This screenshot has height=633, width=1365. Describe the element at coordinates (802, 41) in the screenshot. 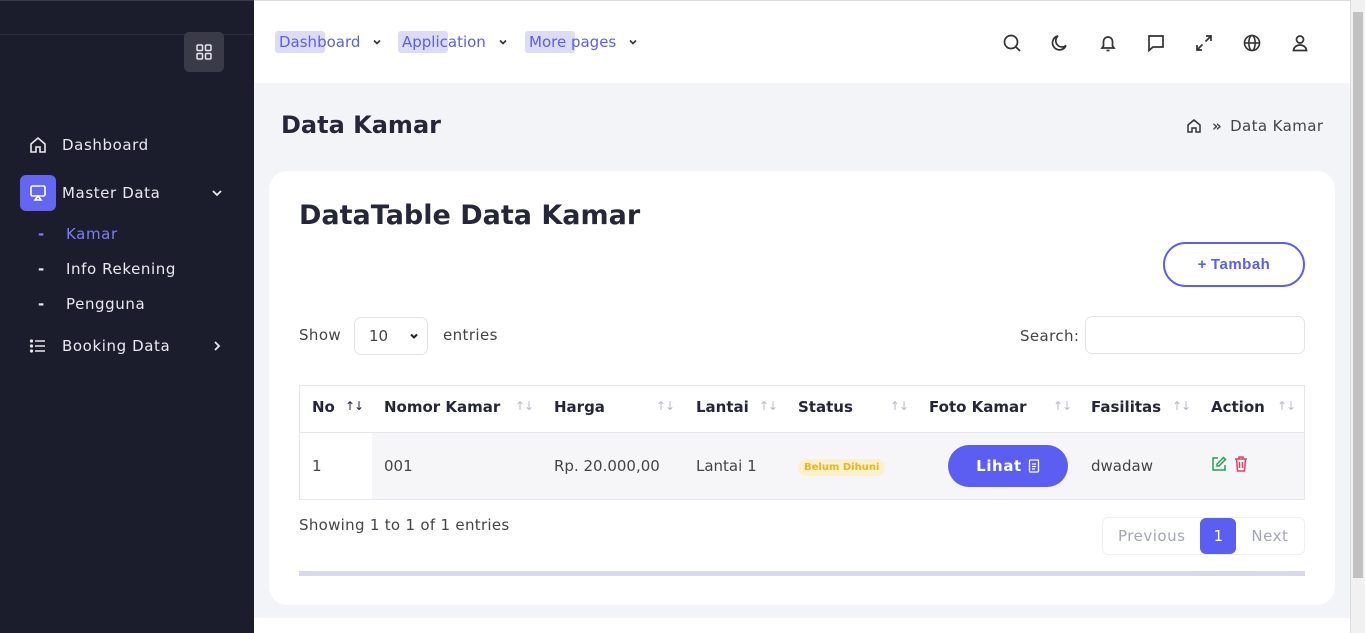

I see `top-navbar: Dashboard Application More pages` at that location.